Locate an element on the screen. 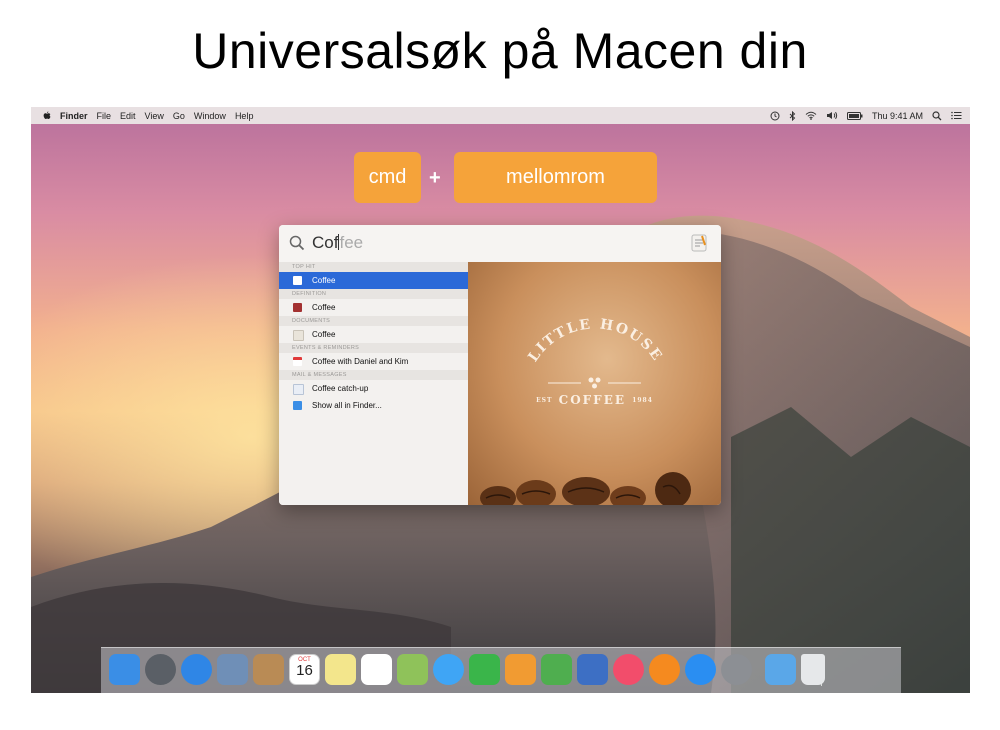 This screenshot has height=730, width=1000. wifi-icon is located at coordinates (811, 115).